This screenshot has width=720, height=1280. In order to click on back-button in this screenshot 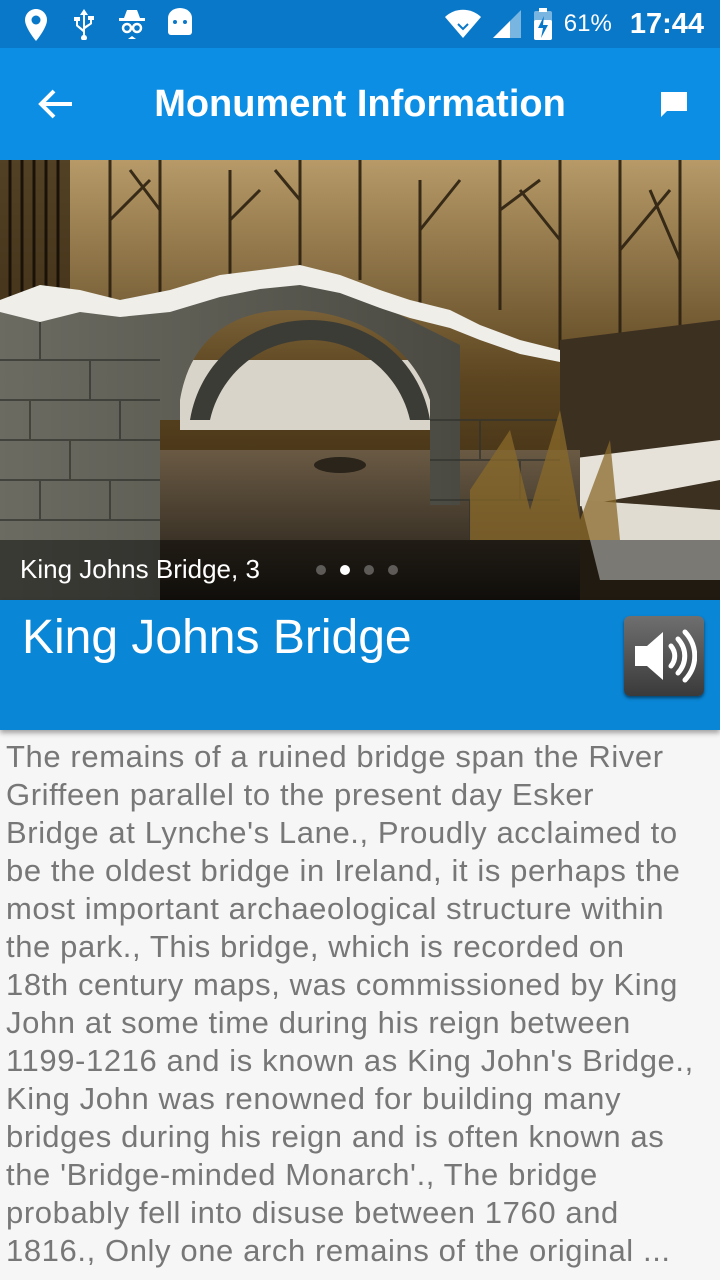, I will do `click(56, 104)`.